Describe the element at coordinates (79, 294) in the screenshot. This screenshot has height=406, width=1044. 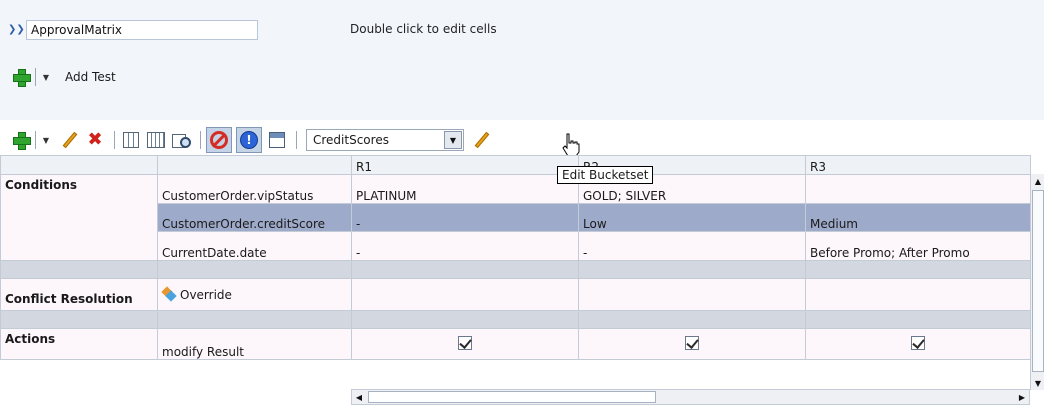
I see `section-conflict: Conflict Resolution` at that location.